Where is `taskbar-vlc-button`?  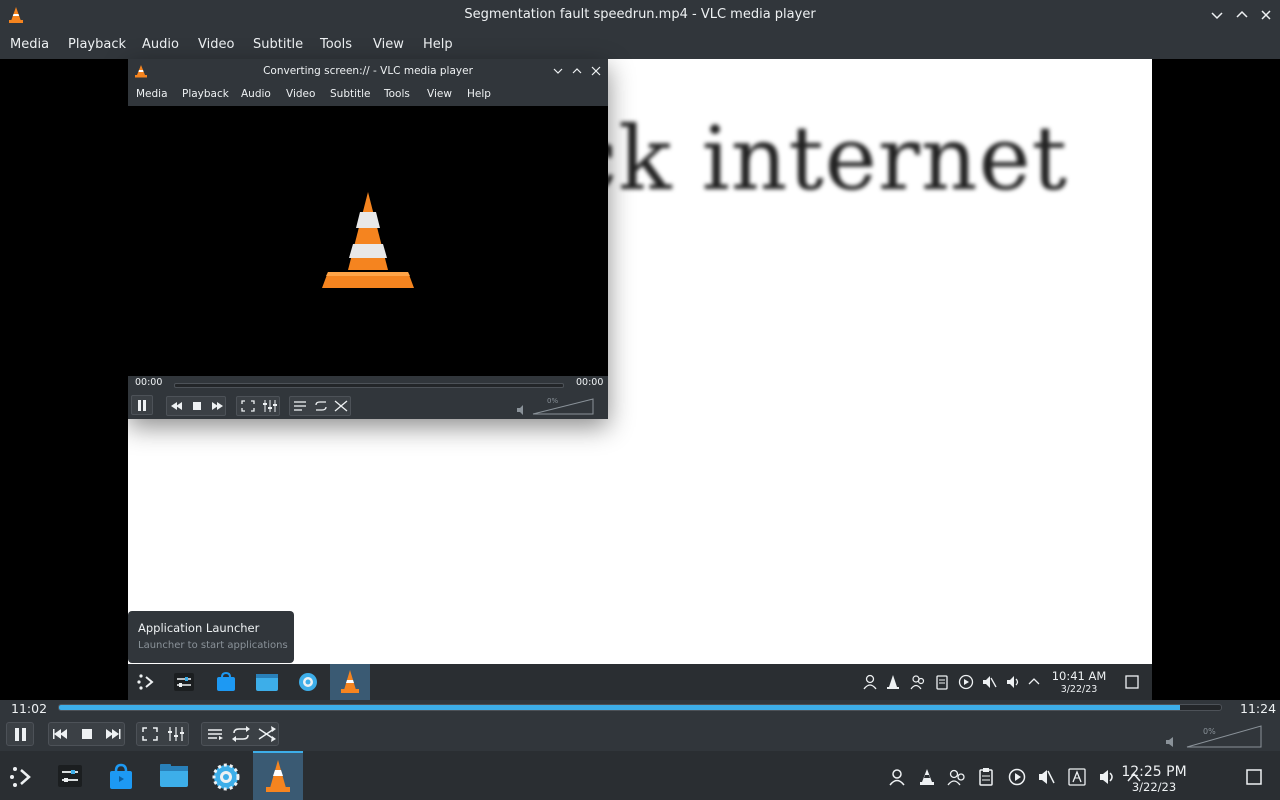 taskbar-vlc-button is located at coordinates (278, 775).